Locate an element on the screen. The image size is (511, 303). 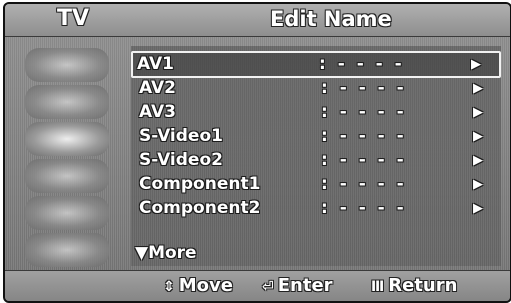
item-name: S-Video2 is located at coordinates (181, 160).